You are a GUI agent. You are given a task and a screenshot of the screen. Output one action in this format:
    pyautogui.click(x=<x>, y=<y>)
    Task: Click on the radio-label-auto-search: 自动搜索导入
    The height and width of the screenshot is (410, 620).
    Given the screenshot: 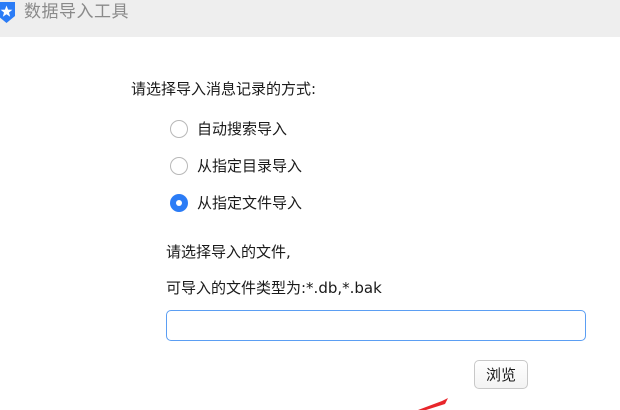 What is the action you would take?
    pyautogui.click(x=242, y=129)
    